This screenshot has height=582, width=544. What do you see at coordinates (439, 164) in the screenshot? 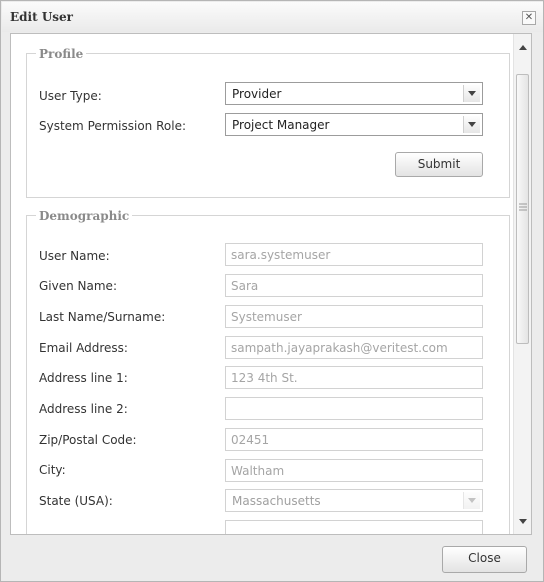
I see `submit-button: Submit` at bounding box center [439, 164].